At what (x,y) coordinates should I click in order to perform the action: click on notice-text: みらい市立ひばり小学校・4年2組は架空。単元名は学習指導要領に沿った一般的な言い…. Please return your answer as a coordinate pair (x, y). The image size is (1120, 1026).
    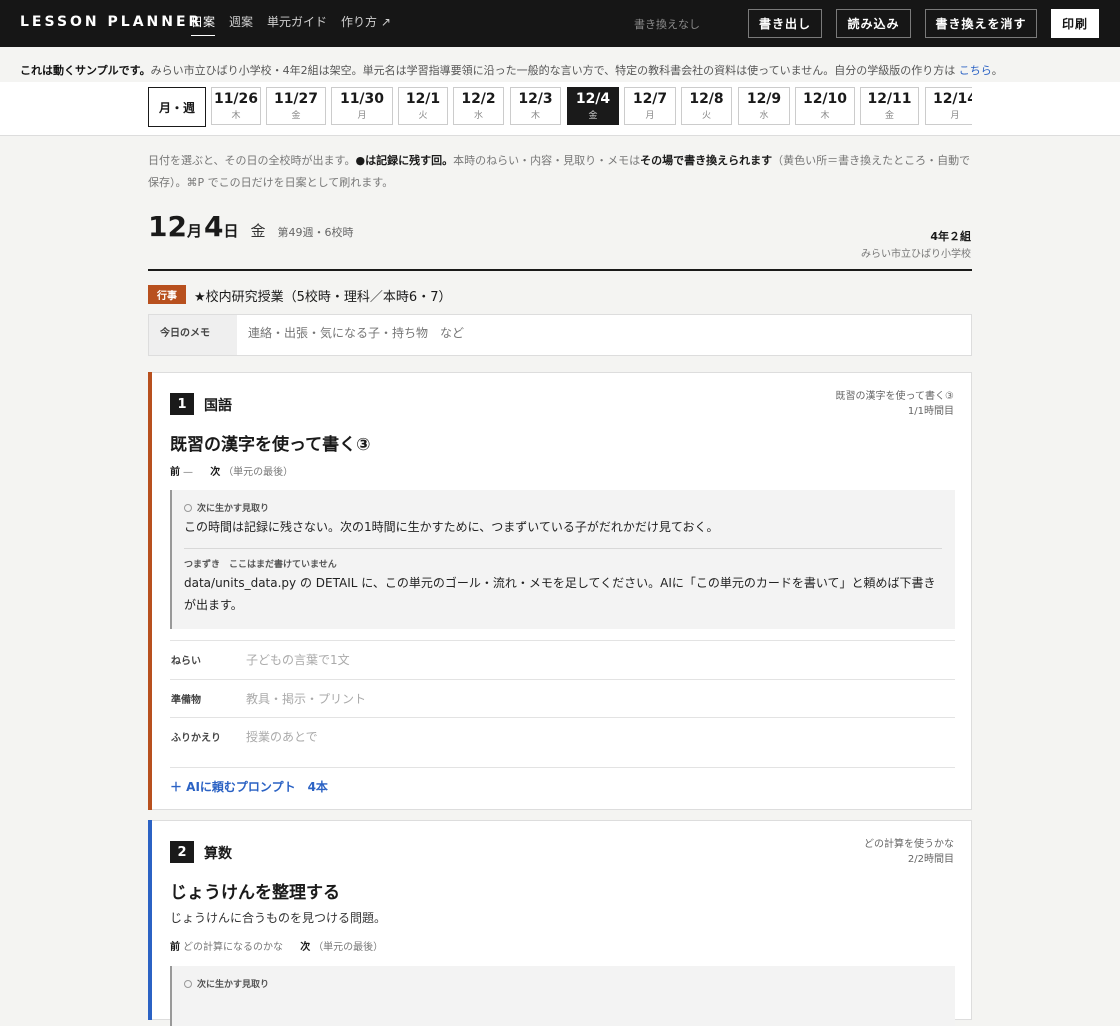
    Looking at the image, I should click on (553, 70).